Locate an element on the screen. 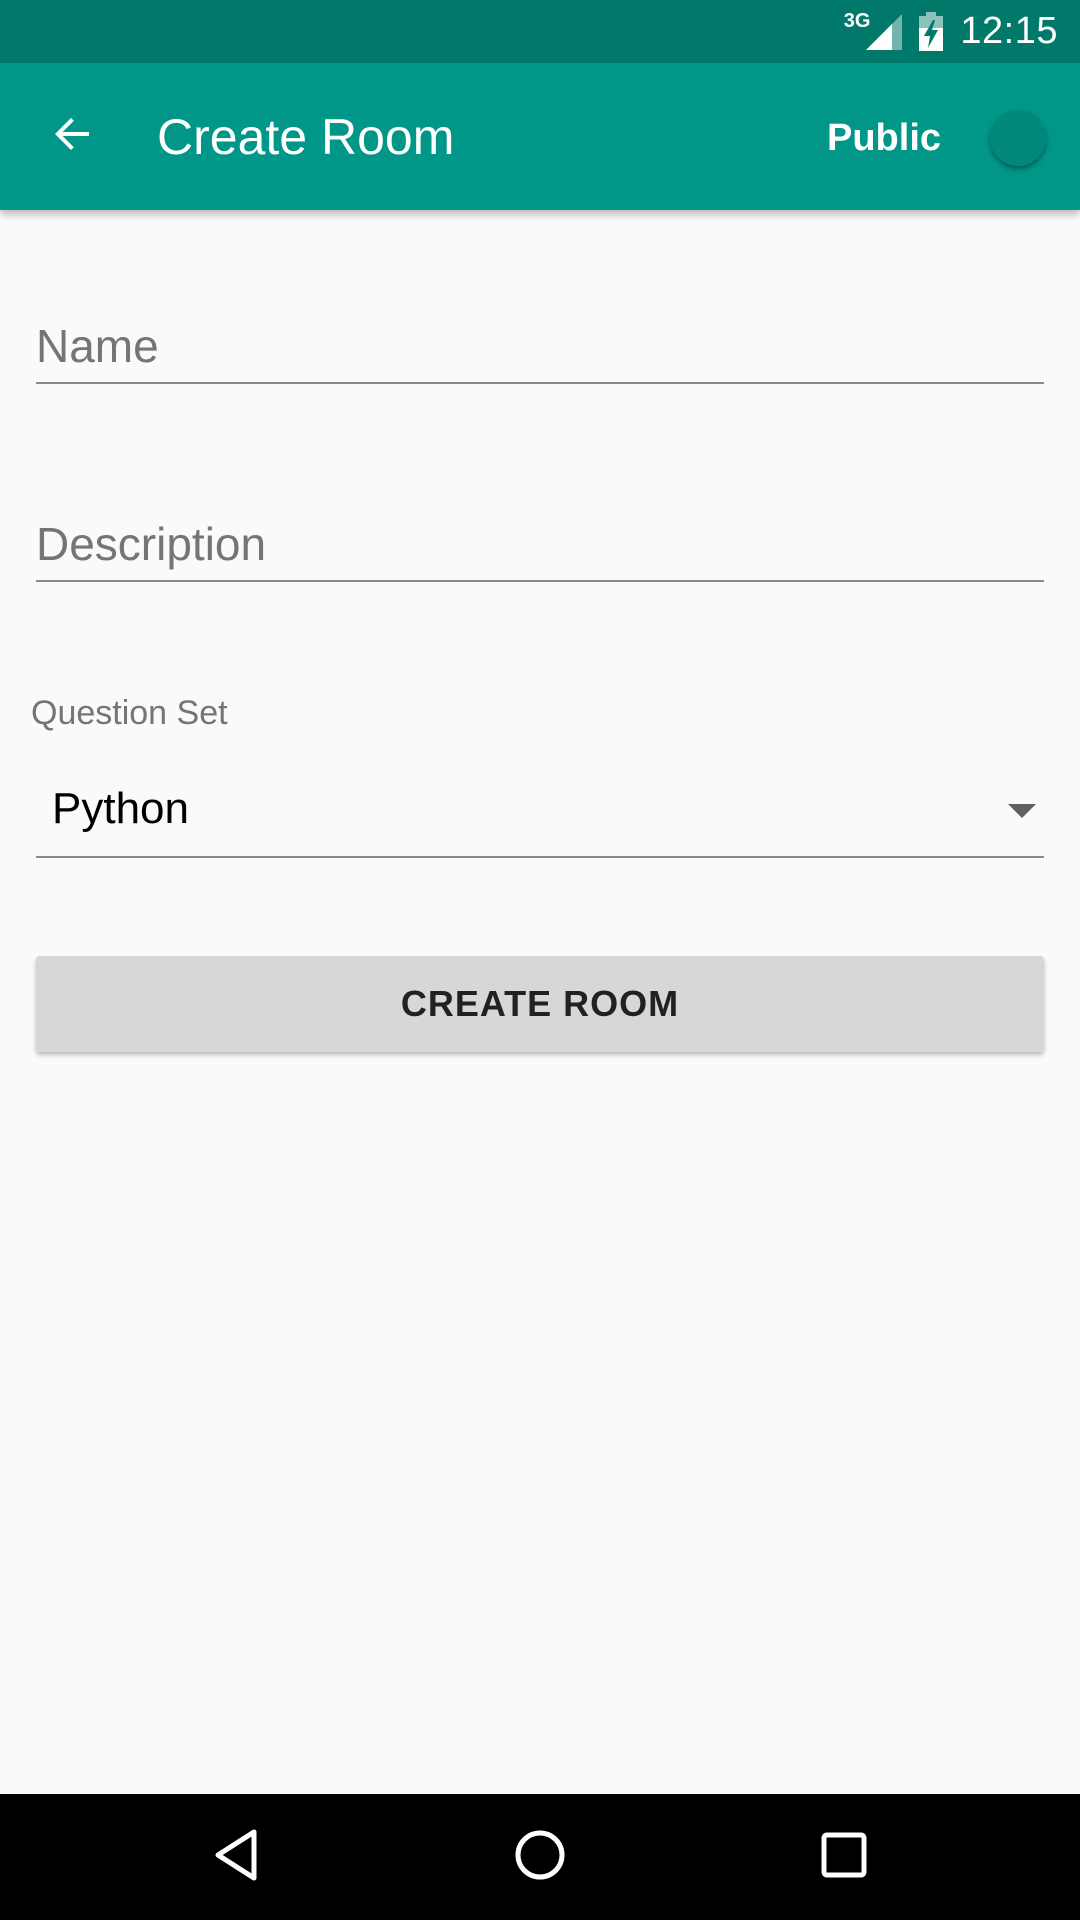 The width and height of the screenshot is (1080, 1920). status-bar: 3G 12:15 is located at coordinates (540, 31).